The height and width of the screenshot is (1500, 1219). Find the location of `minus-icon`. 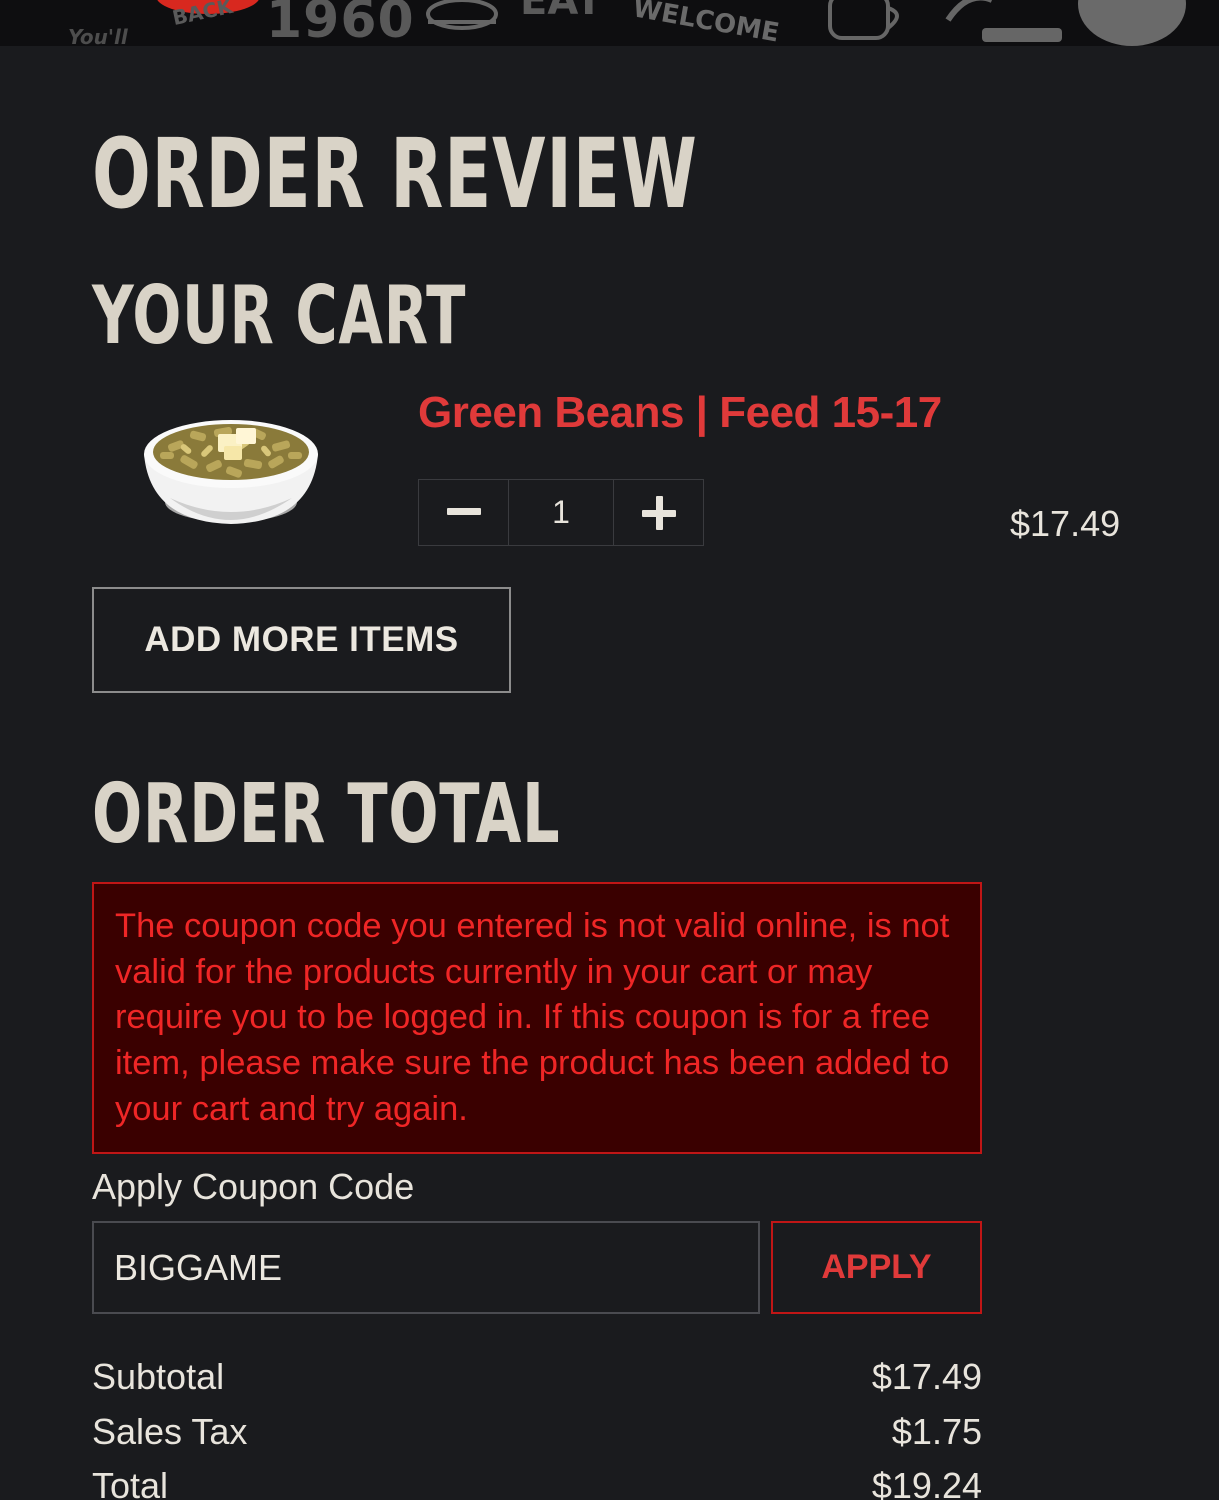

minus-icon is located at coordinates (463, 511).